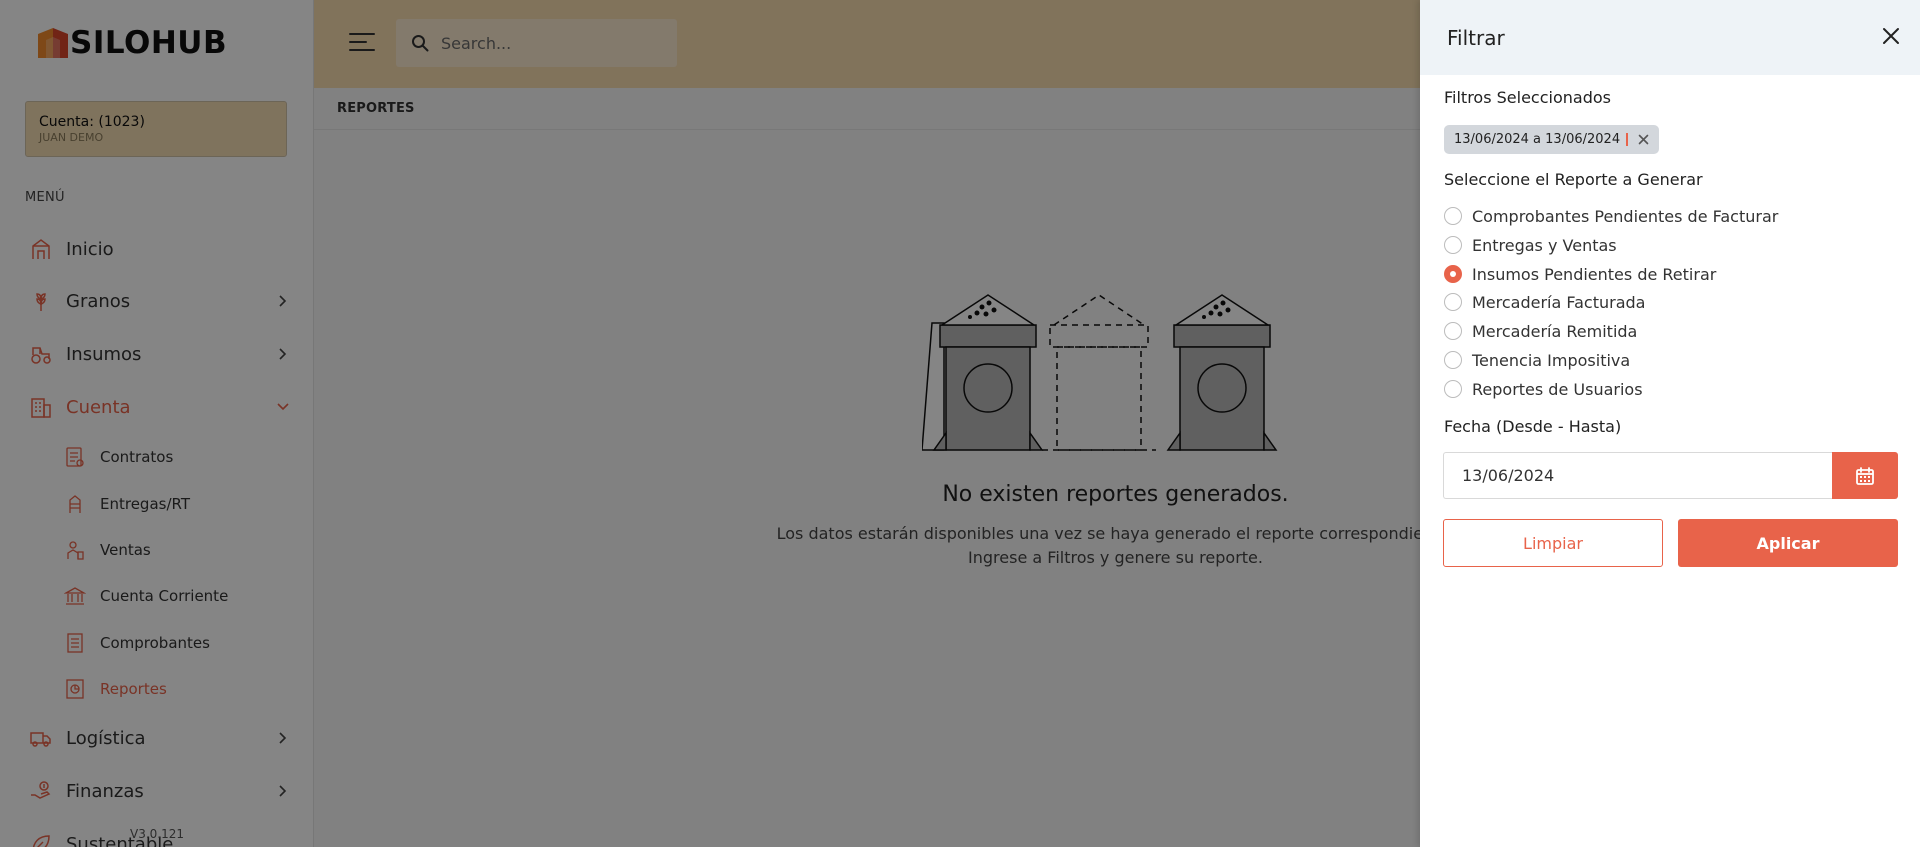 The width and height of the screenshot is (1920, 847). I want to click on apply-button: Aplicar, so click(1788, 543).